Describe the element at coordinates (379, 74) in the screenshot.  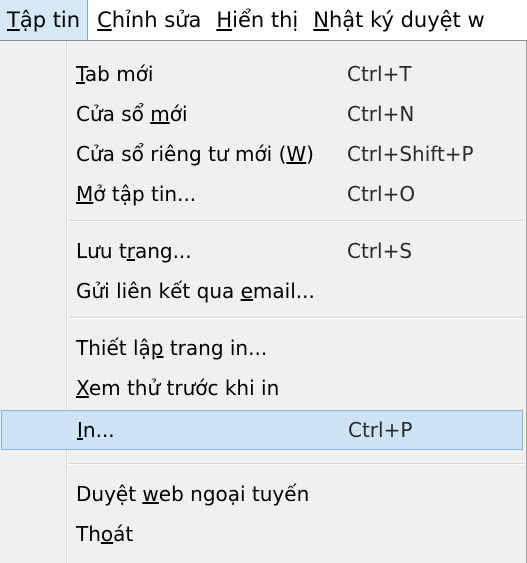
I see `menu-item-shortcut: Ctrl+T` at that location.